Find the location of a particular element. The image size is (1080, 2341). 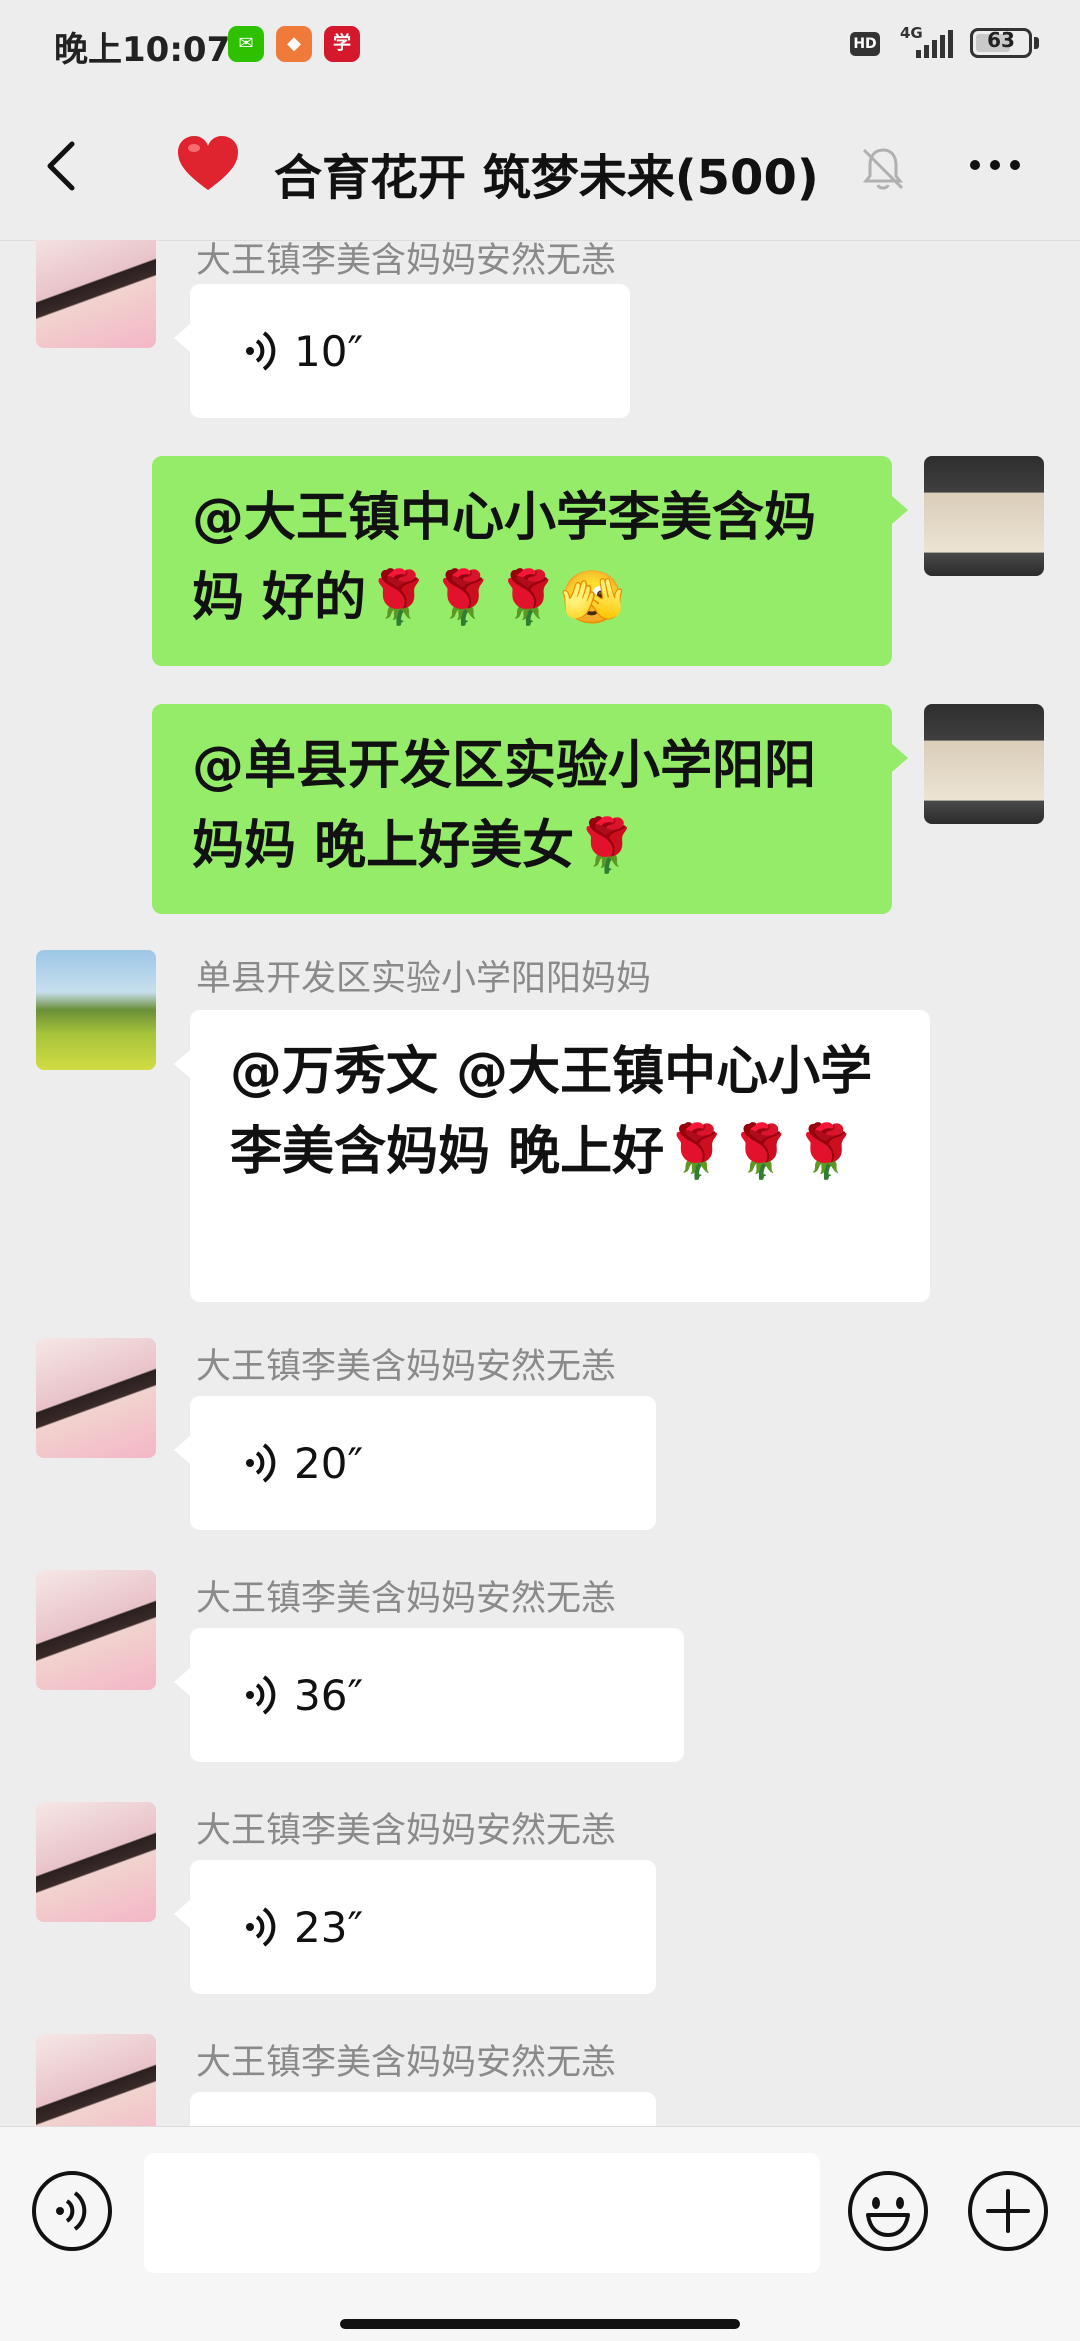

voice-bubble: 23″ is located at coordinates (415, 1927).